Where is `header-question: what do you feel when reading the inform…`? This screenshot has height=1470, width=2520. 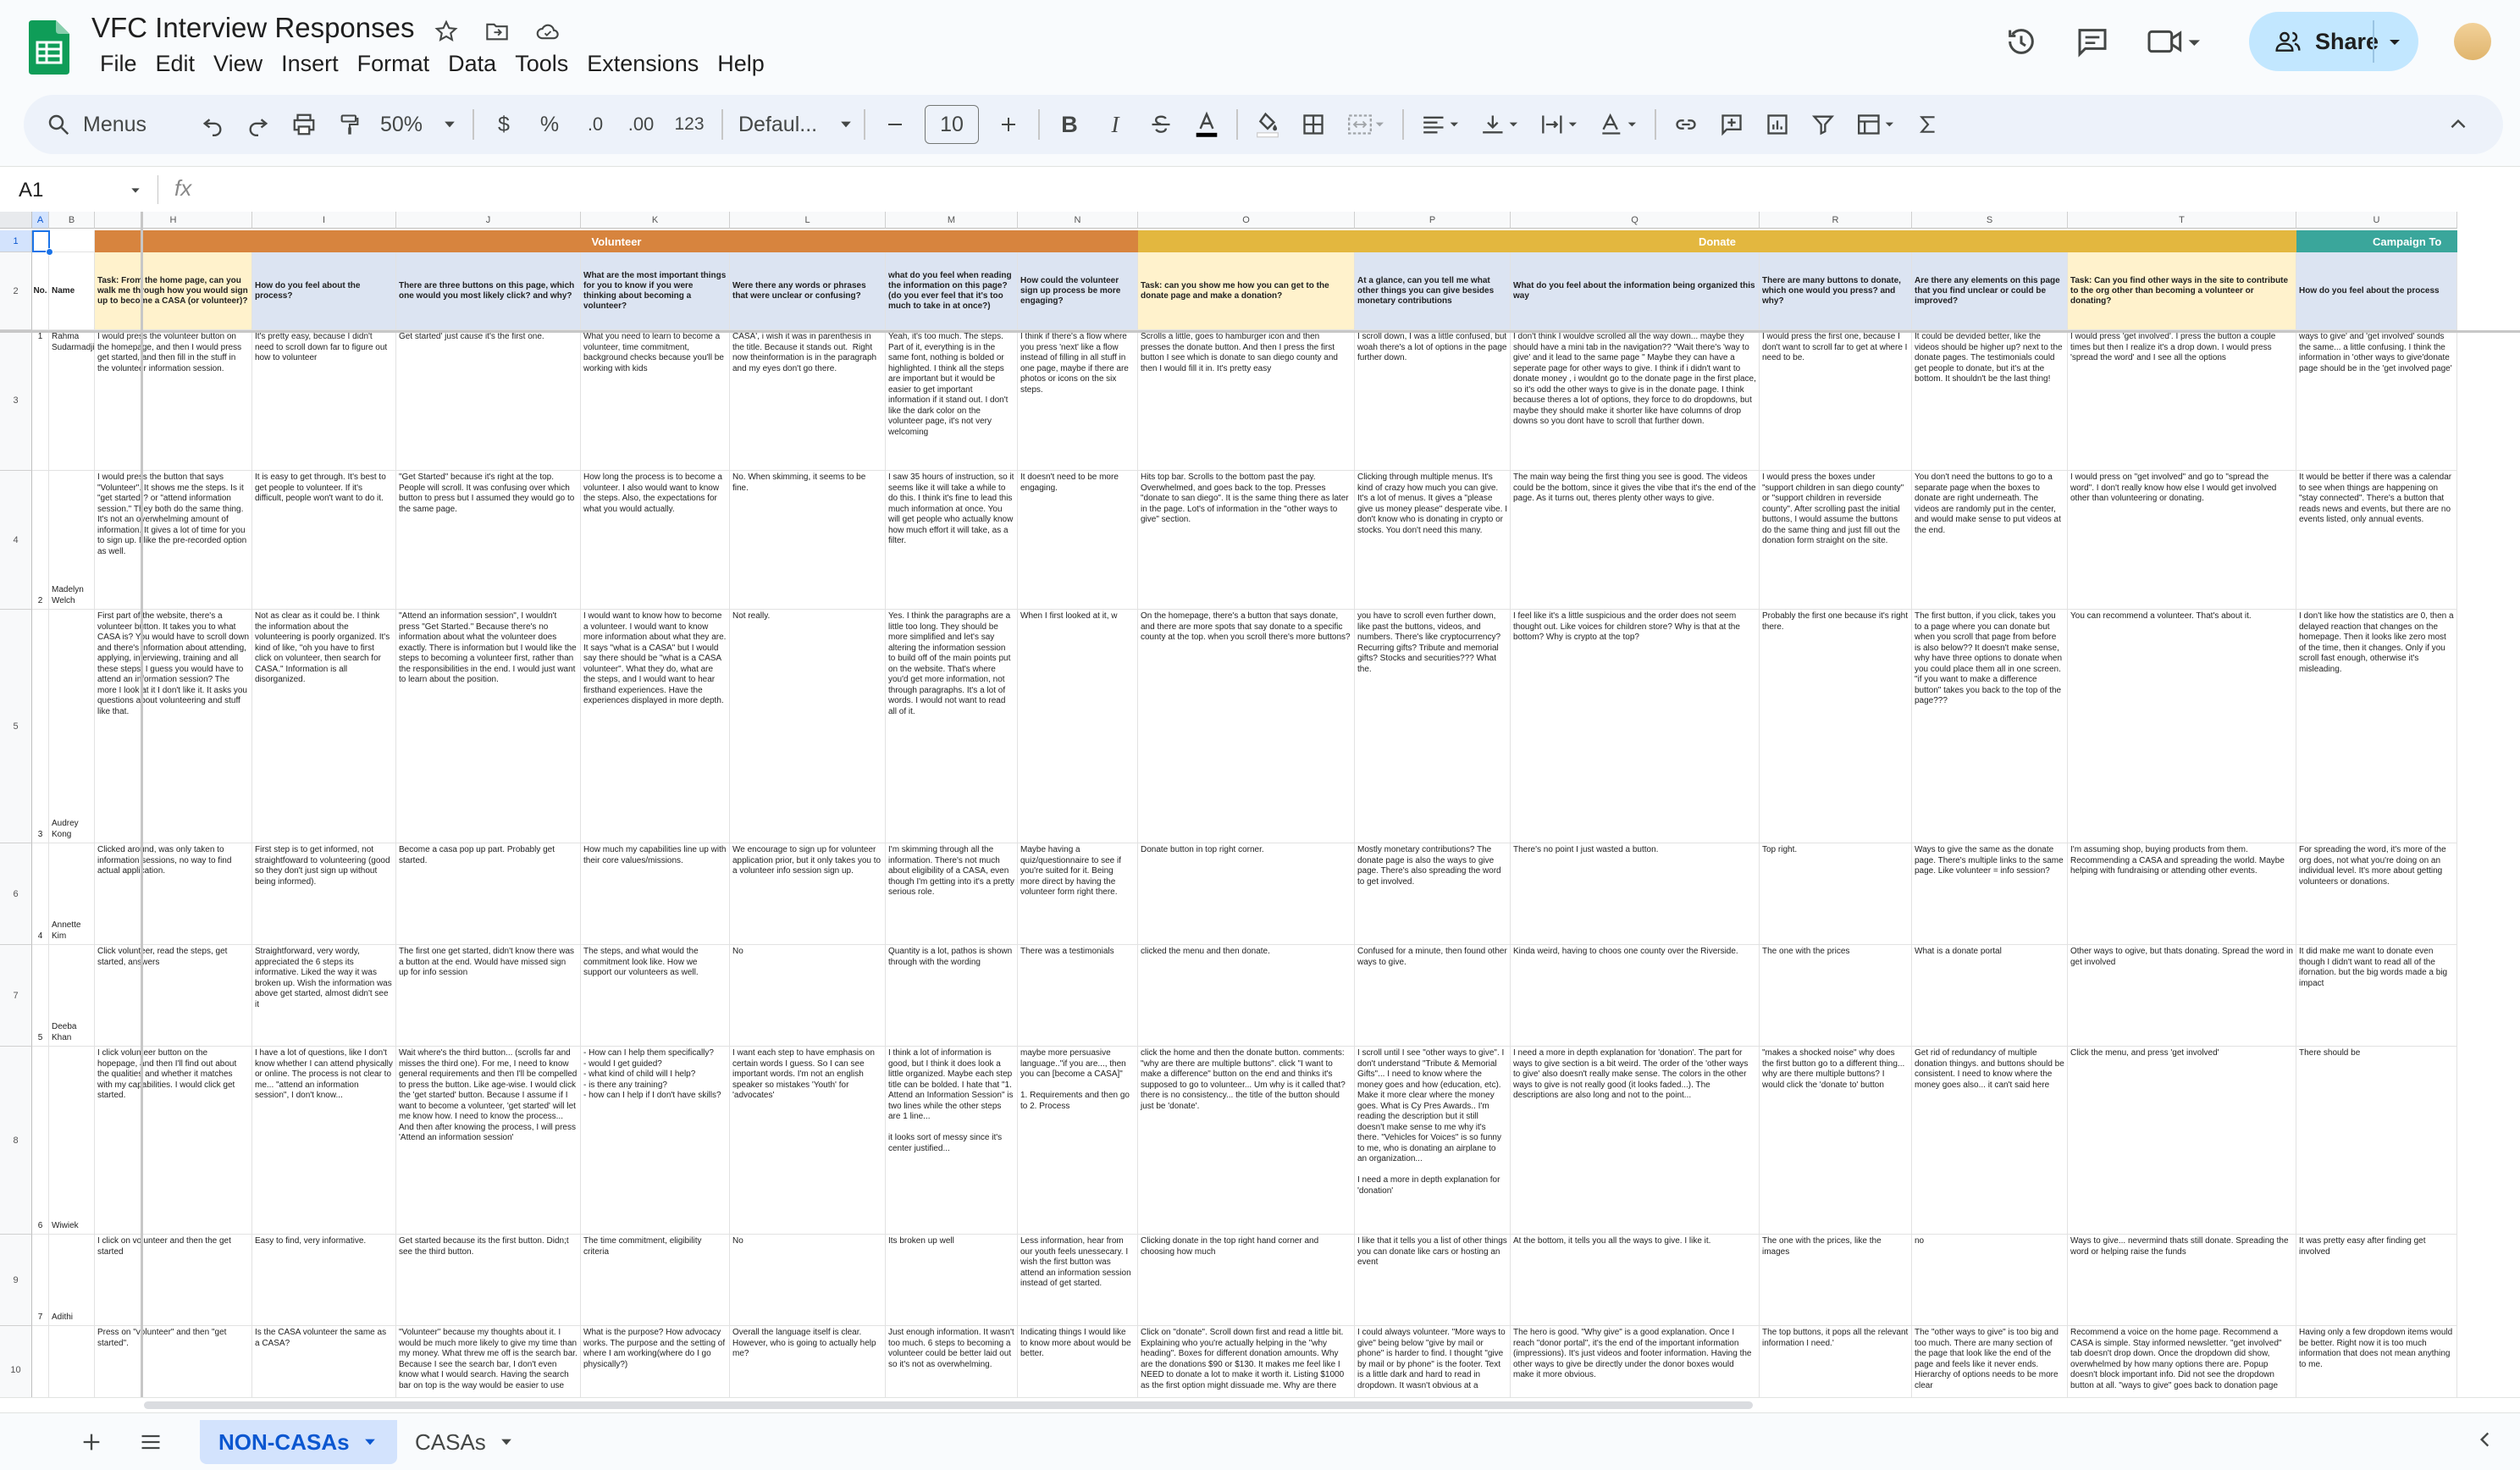 header-question: what do you feel when reading the inform… is located at coordinates (952, 291).